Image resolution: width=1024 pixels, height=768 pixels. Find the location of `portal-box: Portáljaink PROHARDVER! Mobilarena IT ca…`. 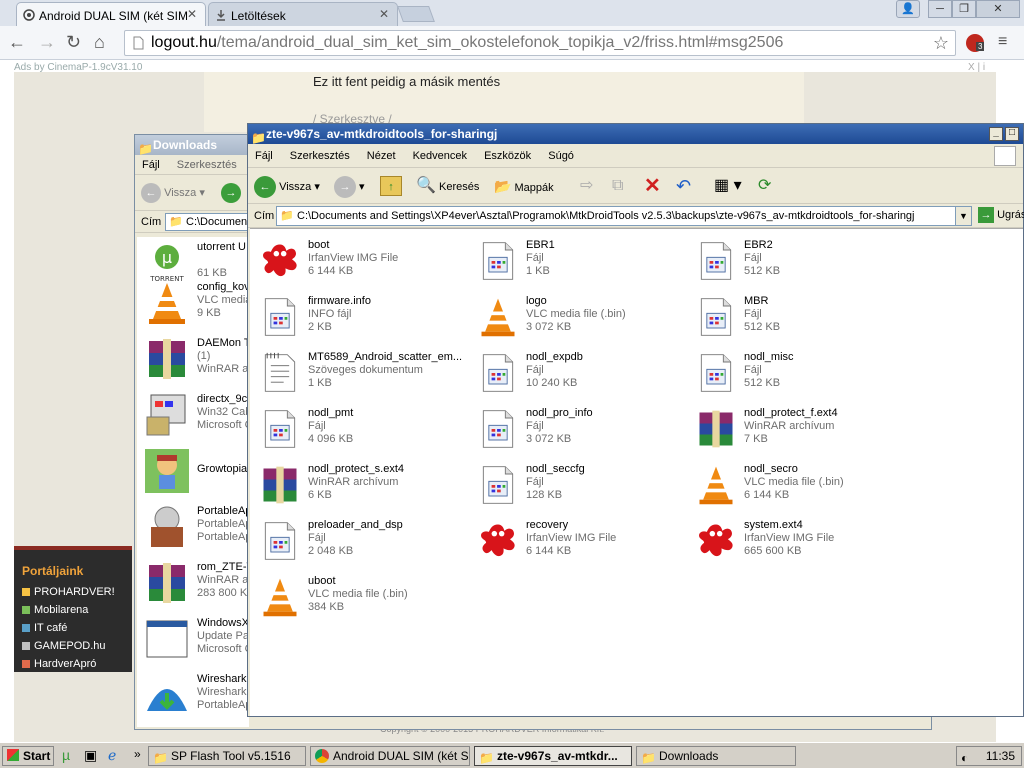

portal-box: Portáljaink PROHARDVER! Mobilarena IT ca… is located at coordinates (73, 609).